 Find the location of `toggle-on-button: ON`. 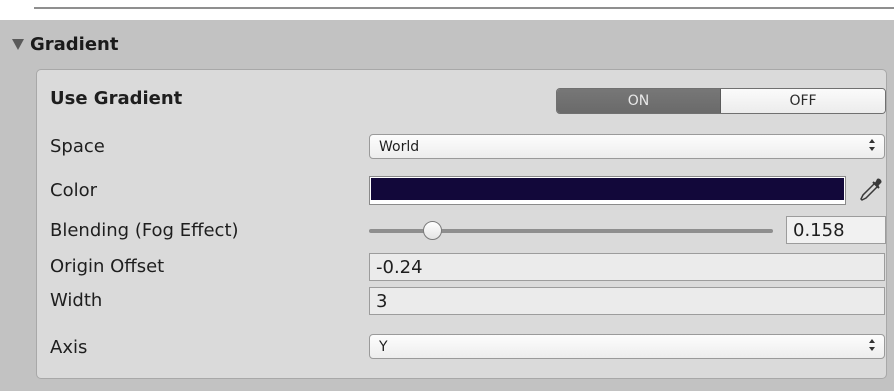

toggle-on-button: ON is located at coordinates (639, 101).